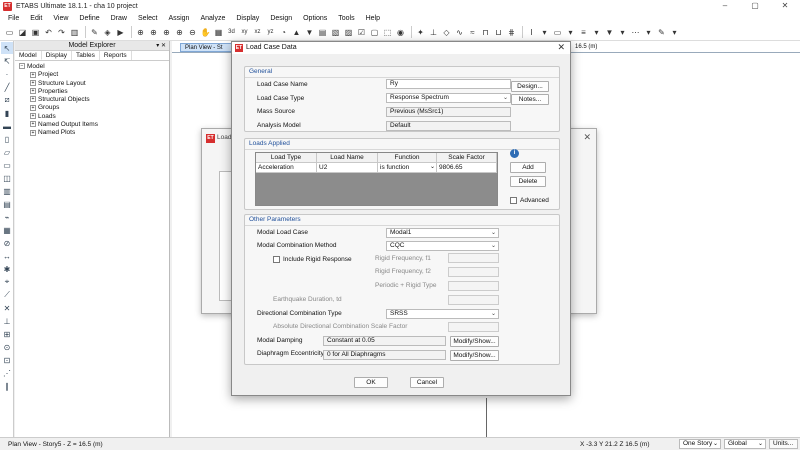 This screenshot has width=800, height=450. What do you see at coordinates (420, 32) in the screenshot?
I see `joint-icon: ✦` at bounding box center [420, 32].